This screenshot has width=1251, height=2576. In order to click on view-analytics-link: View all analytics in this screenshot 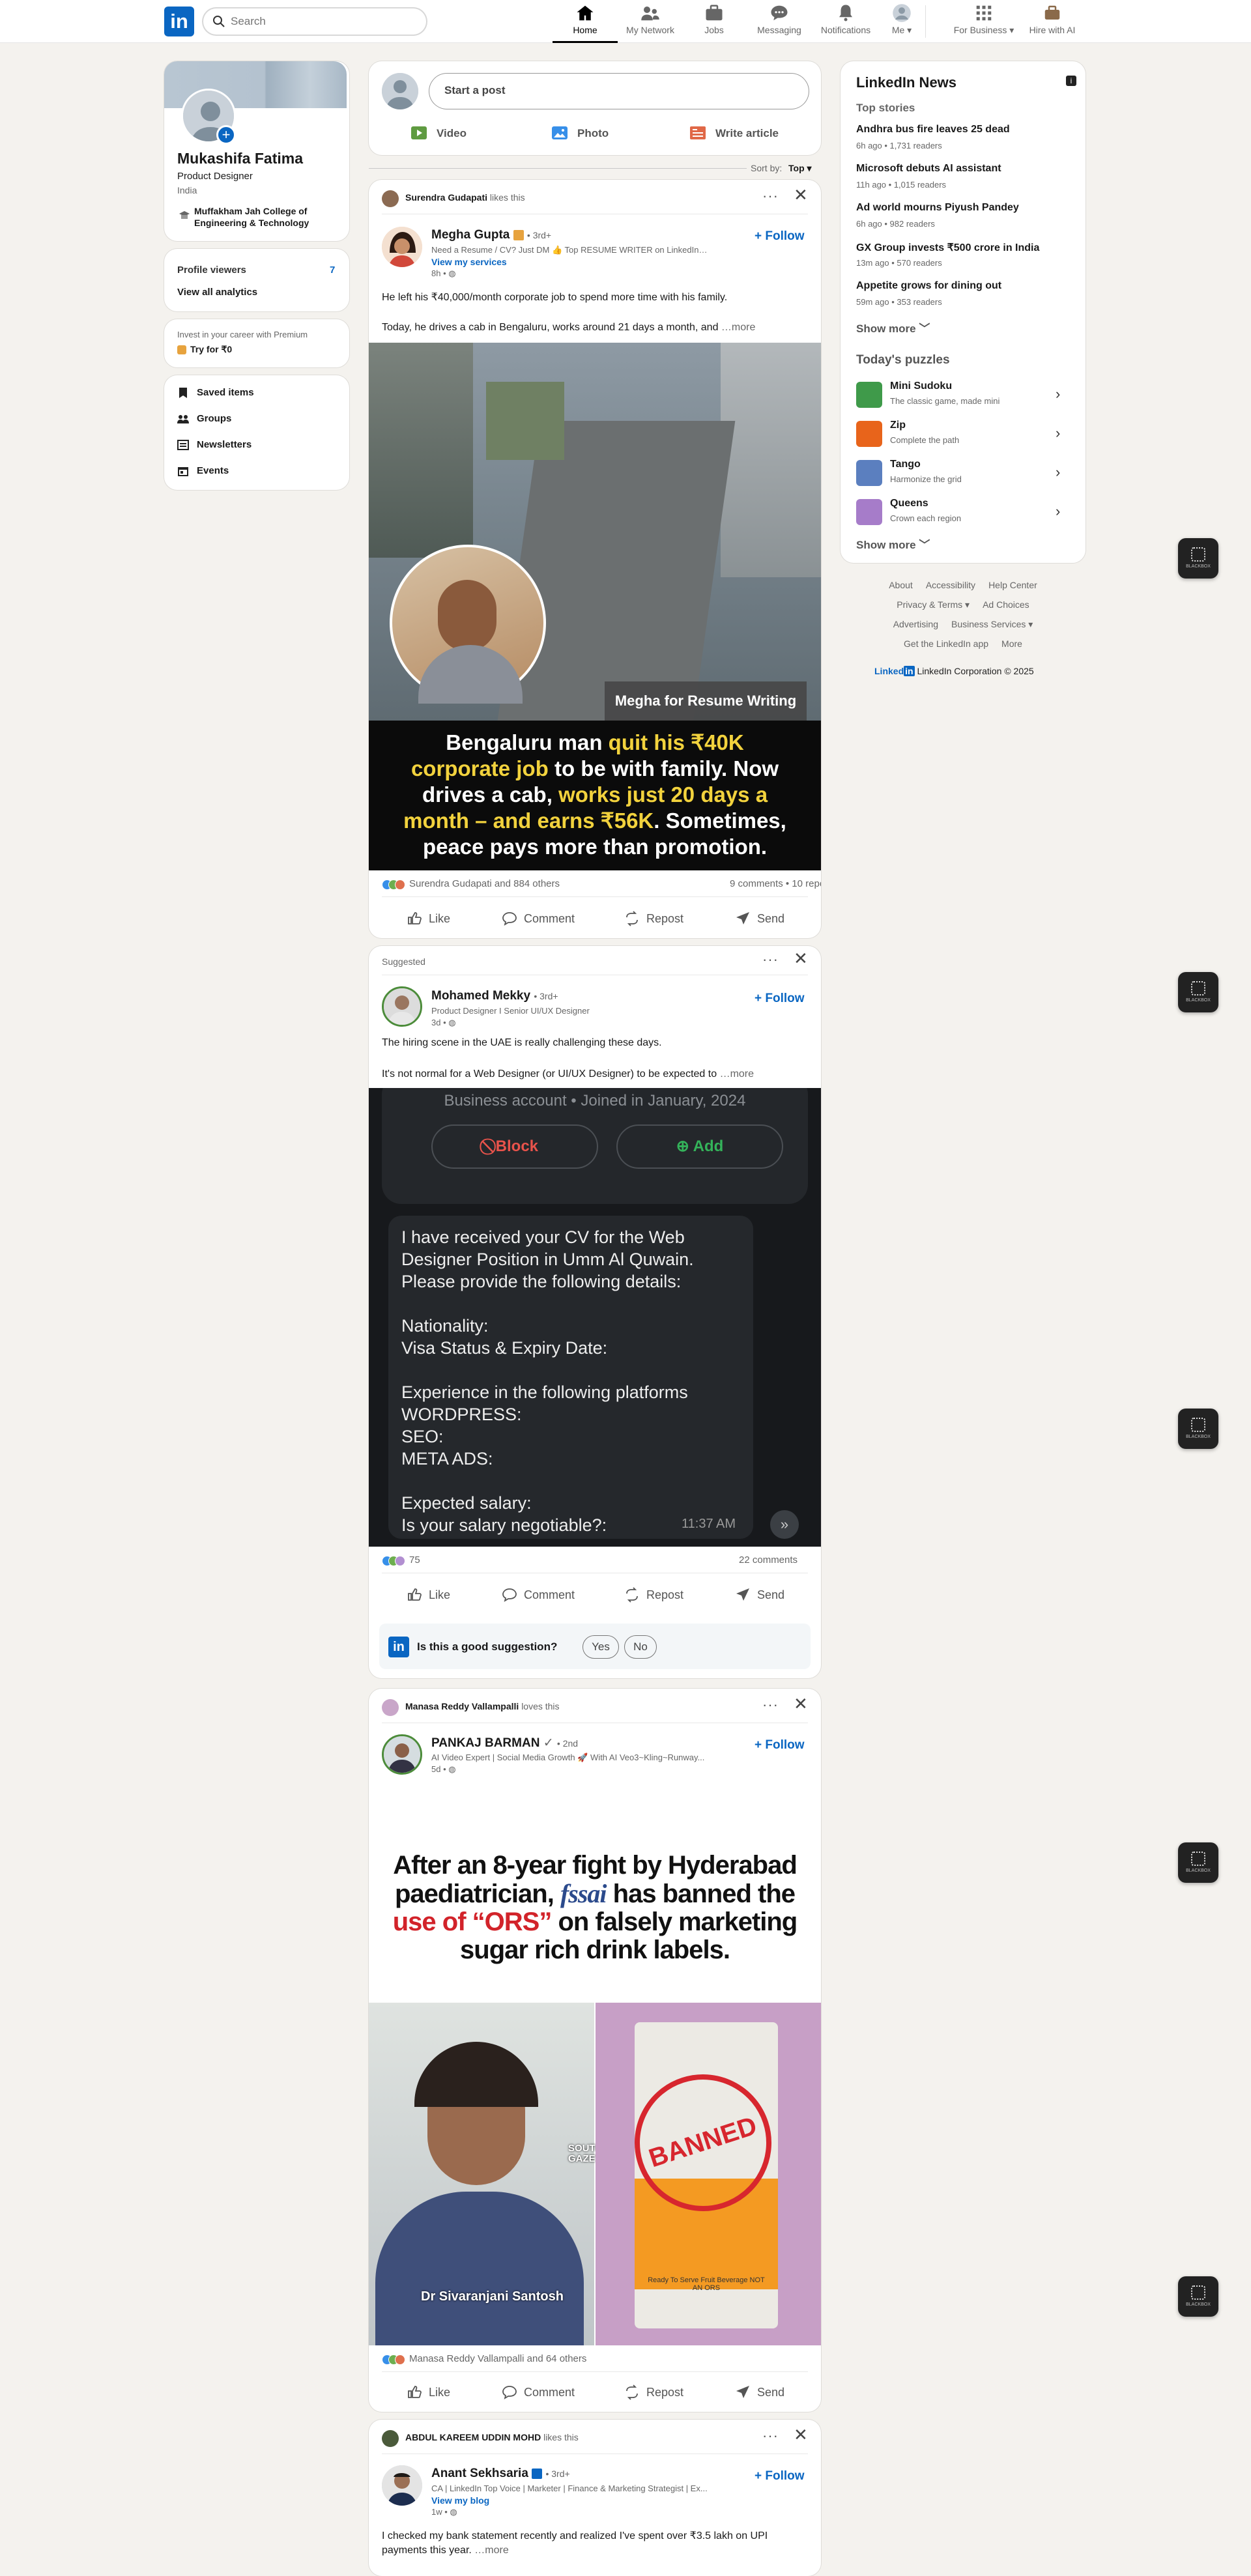, I will do `click(217, 292)`.